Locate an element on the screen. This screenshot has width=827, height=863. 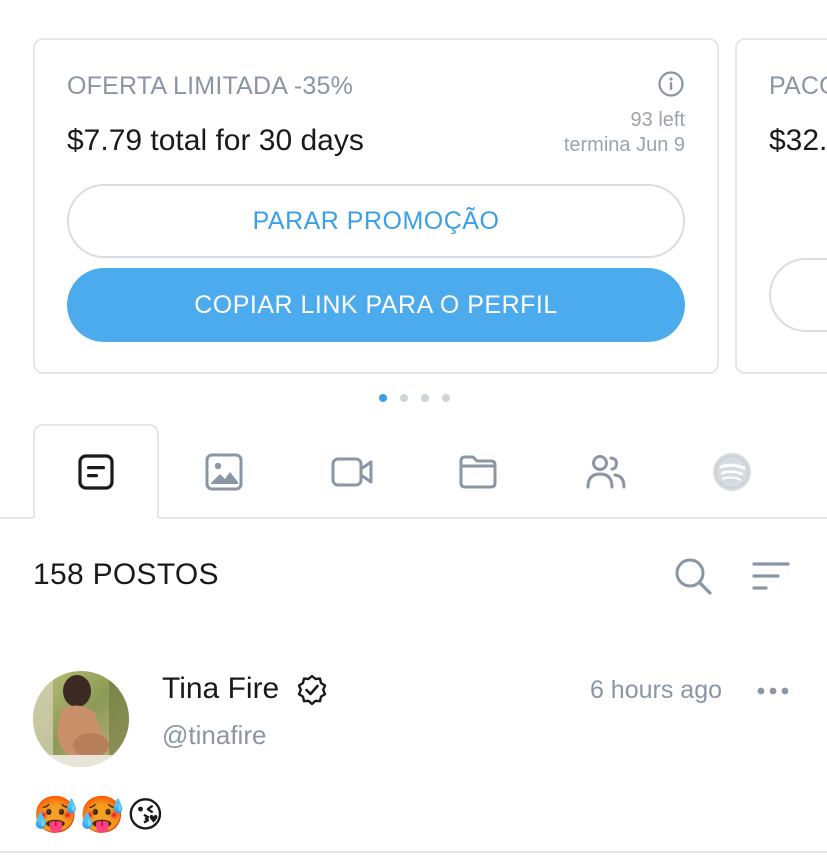
posts-icon is located at coordinates (96, 471).